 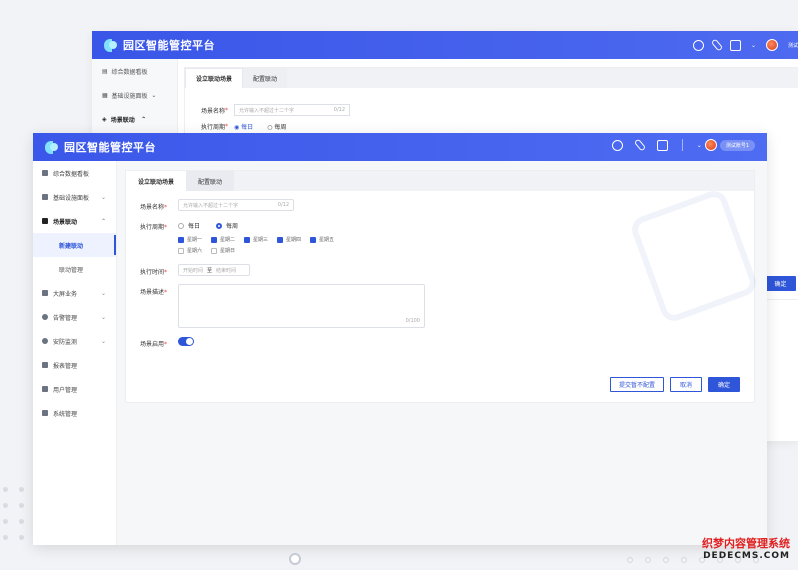 What do you see at coordinates (74, 173) in the screenshot?
I see `sidebar-item-dashboard: 综合数据看板` at bounding box center [74, 173].